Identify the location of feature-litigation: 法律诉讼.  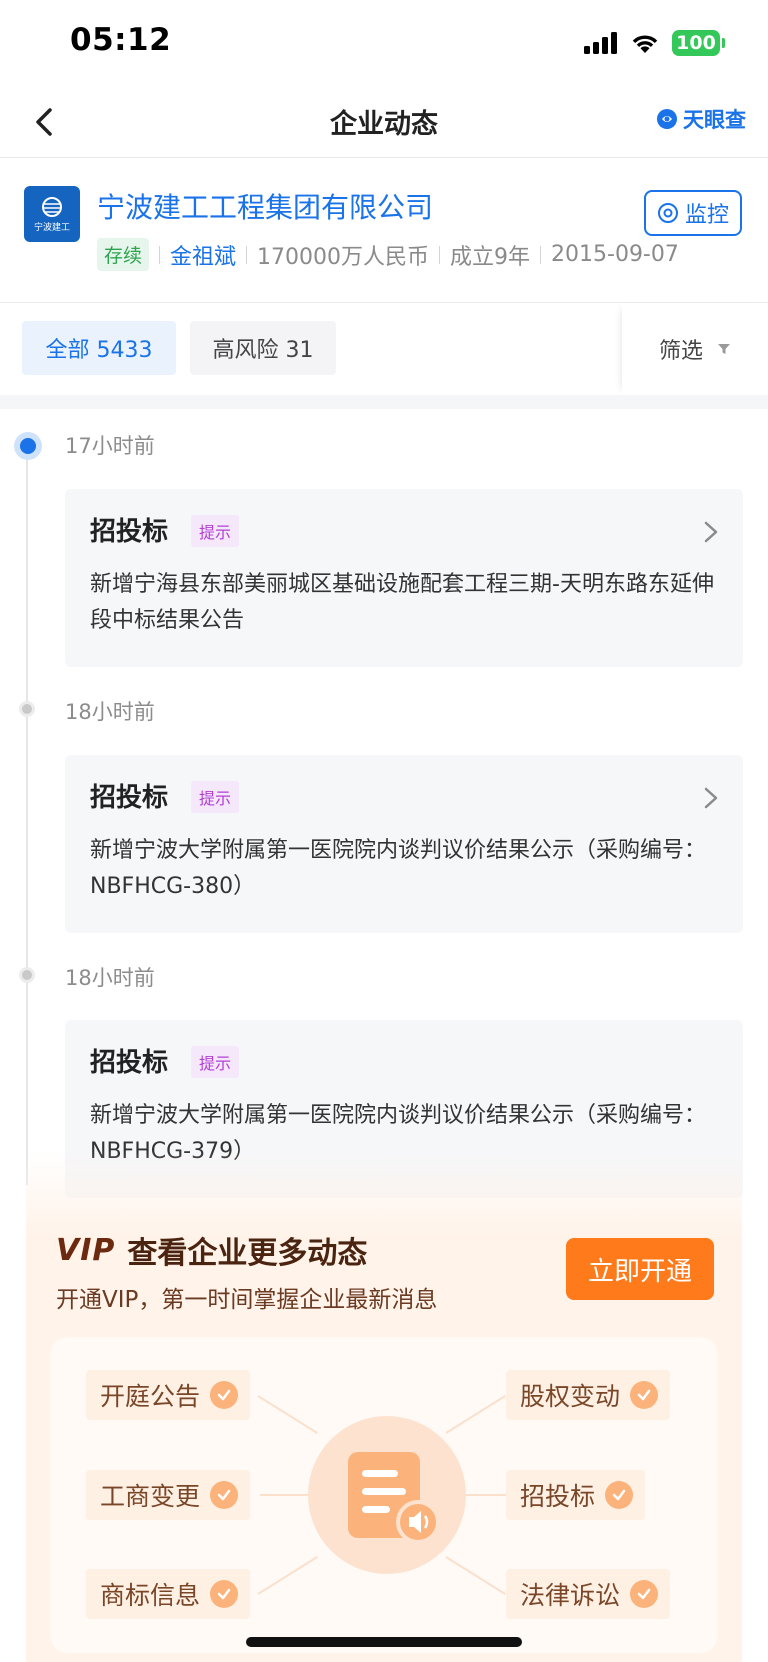
(588, 1594).